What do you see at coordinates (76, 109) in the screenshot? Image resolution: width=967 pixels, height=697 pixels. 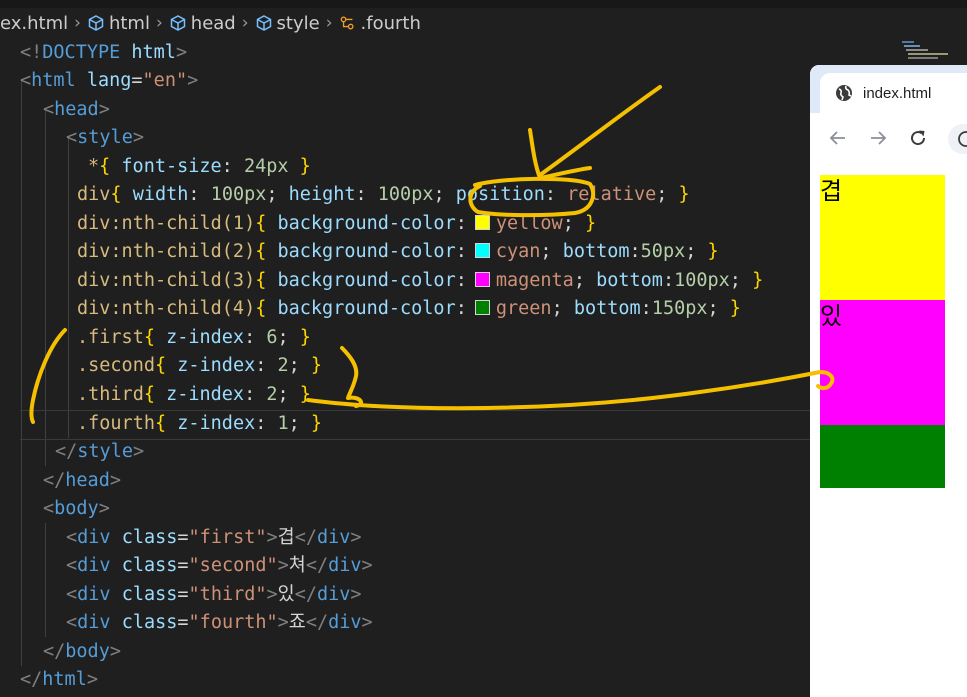 I see `code-line-3: <head>` at bounding box center [76, 109].